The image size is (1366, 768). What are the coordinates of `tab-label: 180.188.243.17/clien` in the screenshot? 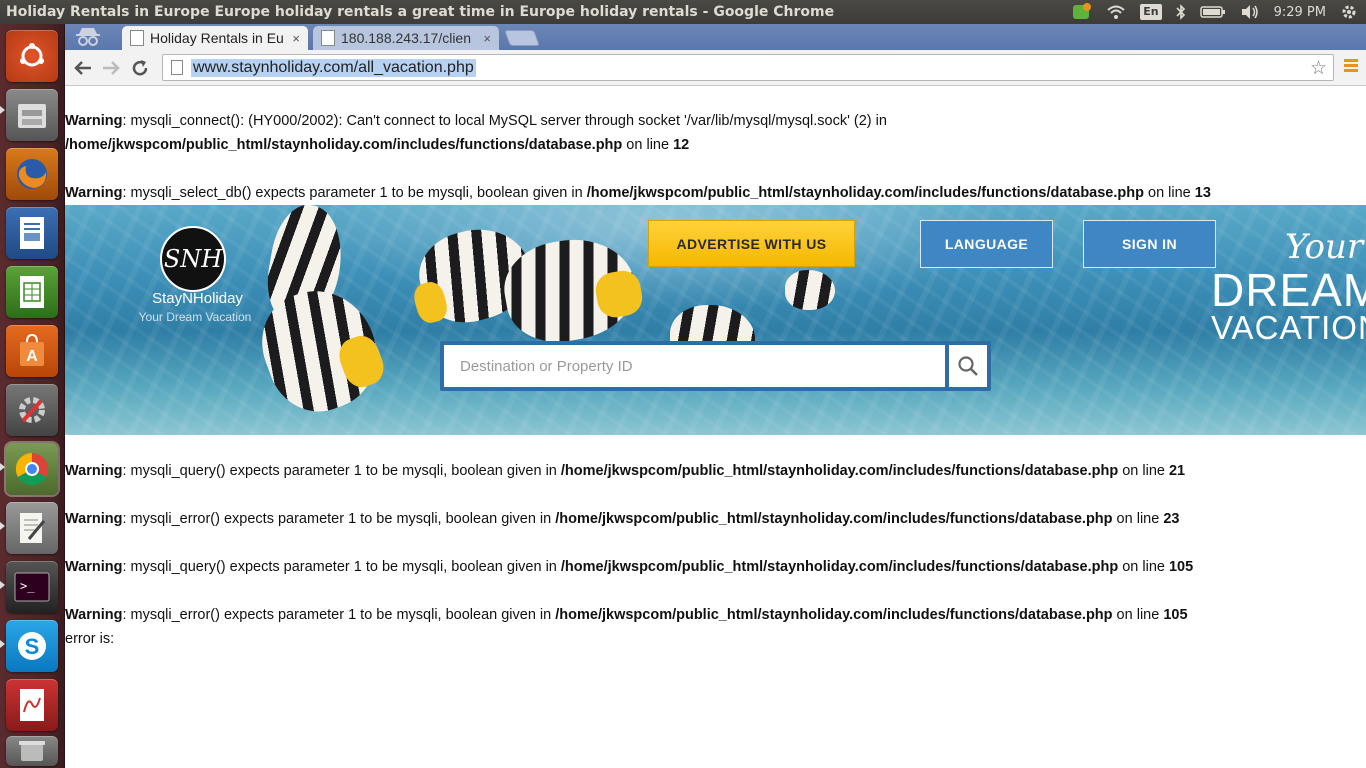 It's located at (406, 38).